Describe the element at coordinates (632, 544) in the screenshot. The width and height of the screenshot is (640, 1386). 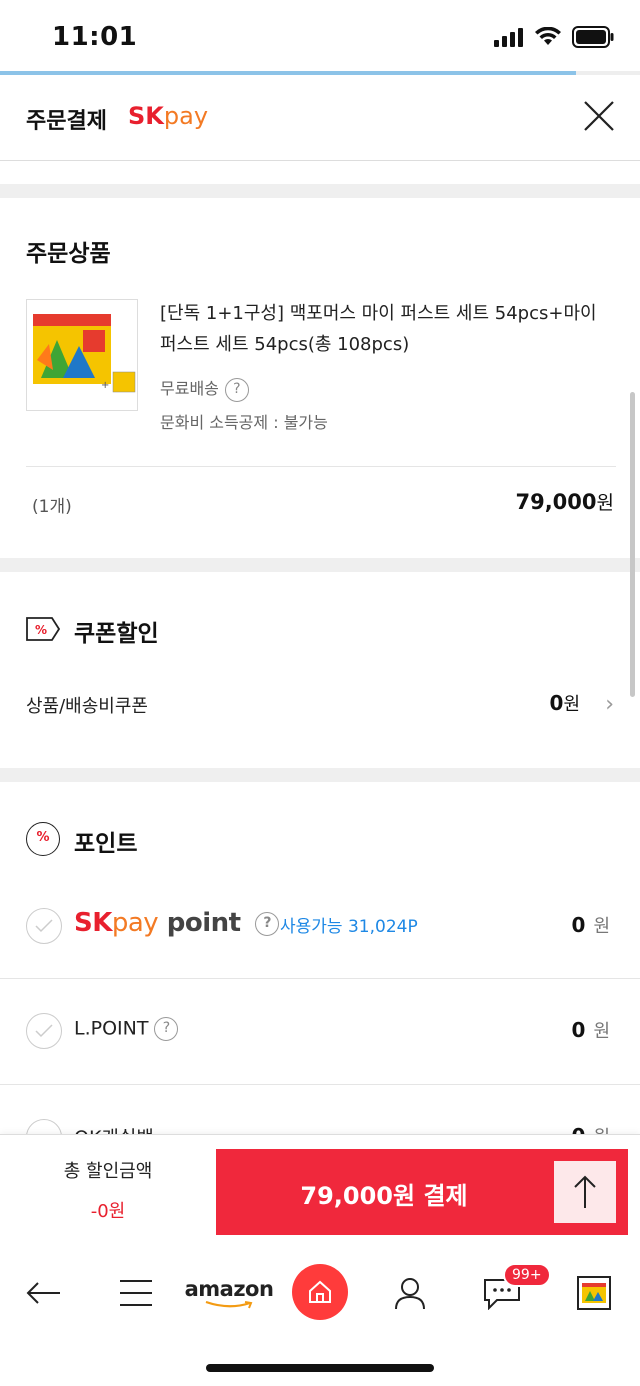
I see `scrollbar` at that location.